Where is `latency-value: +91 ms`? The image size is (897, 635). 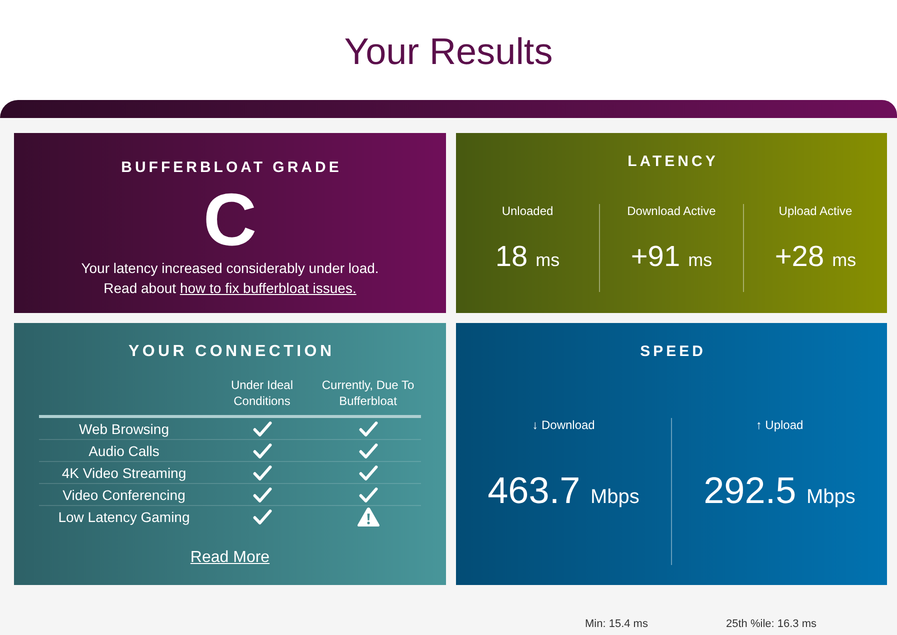 latency-value: +91 ms is located at coordinates (671, 258).